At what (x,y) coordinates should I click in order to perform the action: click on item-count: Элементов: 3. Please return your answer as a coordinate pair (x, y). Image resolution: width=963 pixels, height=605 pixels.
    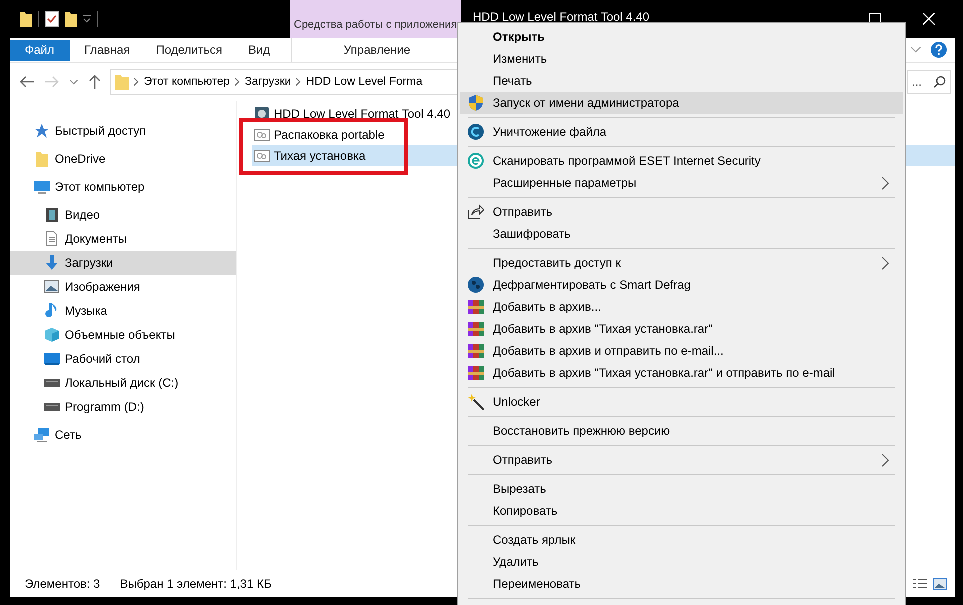
    Looking at the image, I should click on (62, 583).